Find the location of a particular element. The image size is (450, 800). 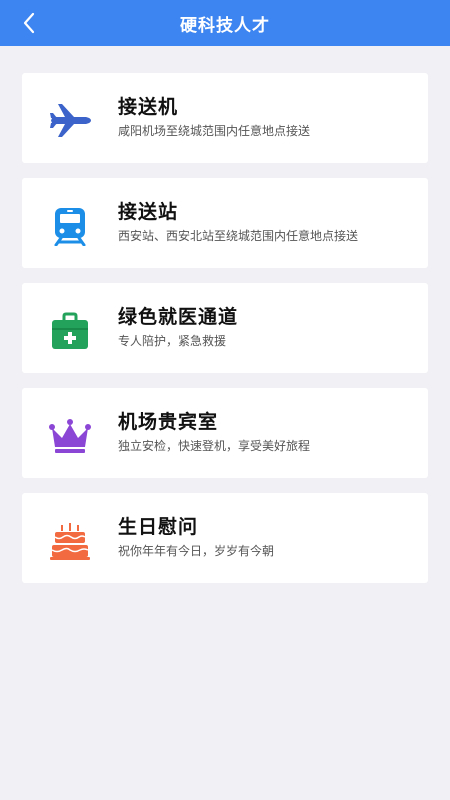

chevron-left-icon is located at coordinates (29, 23).